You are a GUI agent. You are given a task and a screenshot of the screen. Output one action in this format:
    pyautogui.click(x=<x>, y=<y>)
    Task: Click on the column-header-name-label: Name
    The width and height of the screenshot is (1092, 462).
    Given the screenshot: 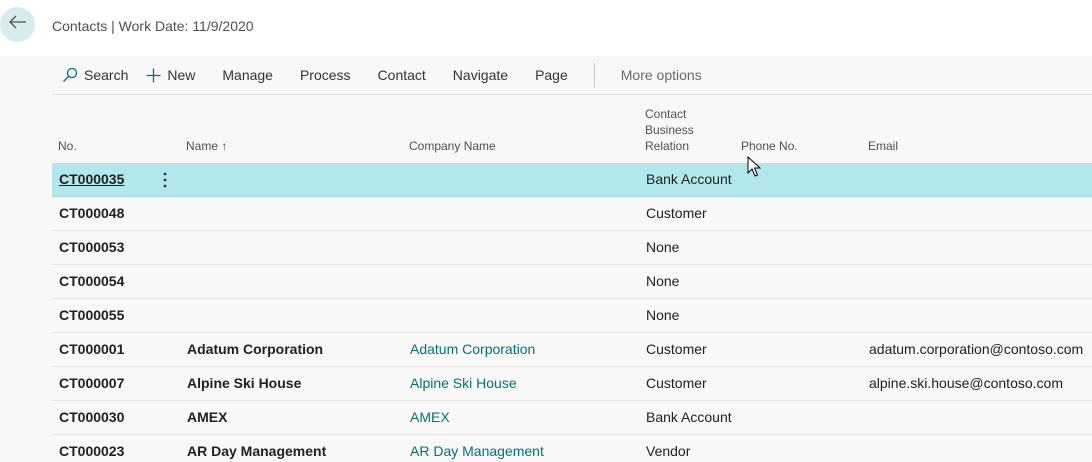 What is the action you would take?
    pyautogui.click(x=202, y=146)
    